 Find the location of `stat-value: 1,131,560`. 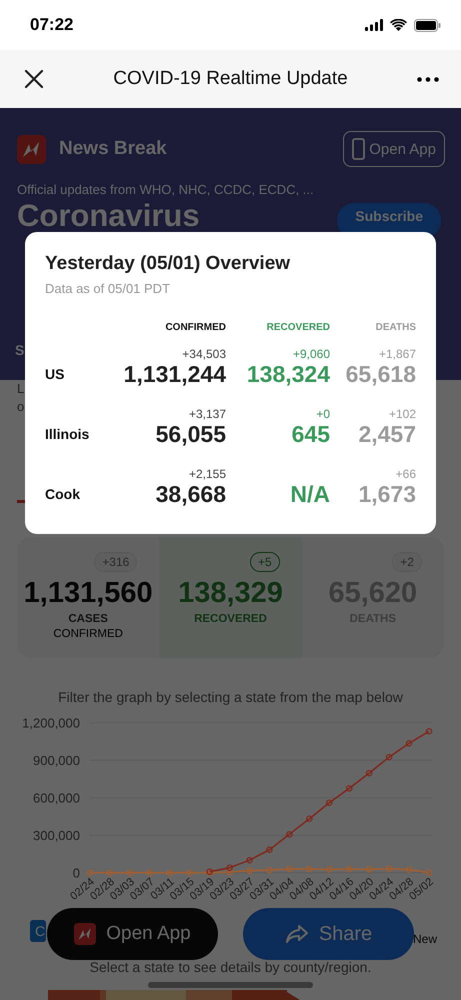

stat-value: 1,131,560 is located at coordinates (88, 593).